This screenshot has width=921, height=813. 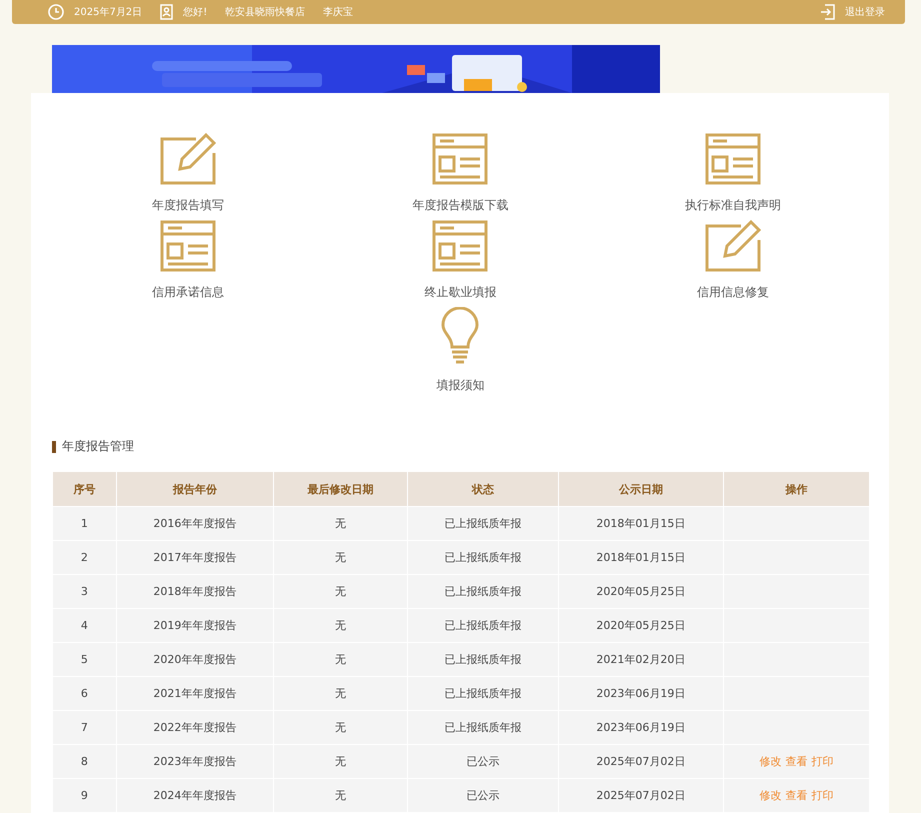 What do you see at coordinates (195, 727) in the screenshot?
I see `table-cell: 2022年年度报告` at bounding box center [195, 727].